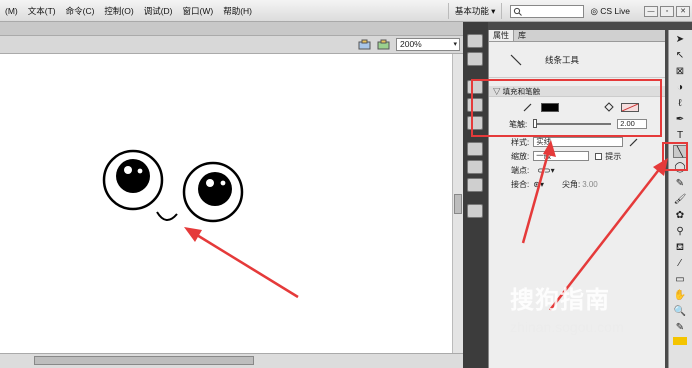 This screenshot has width=692, height=368. Describe the element at coordinates (599, 156) in the screenshot. I see `hint-checkbox` at that location.